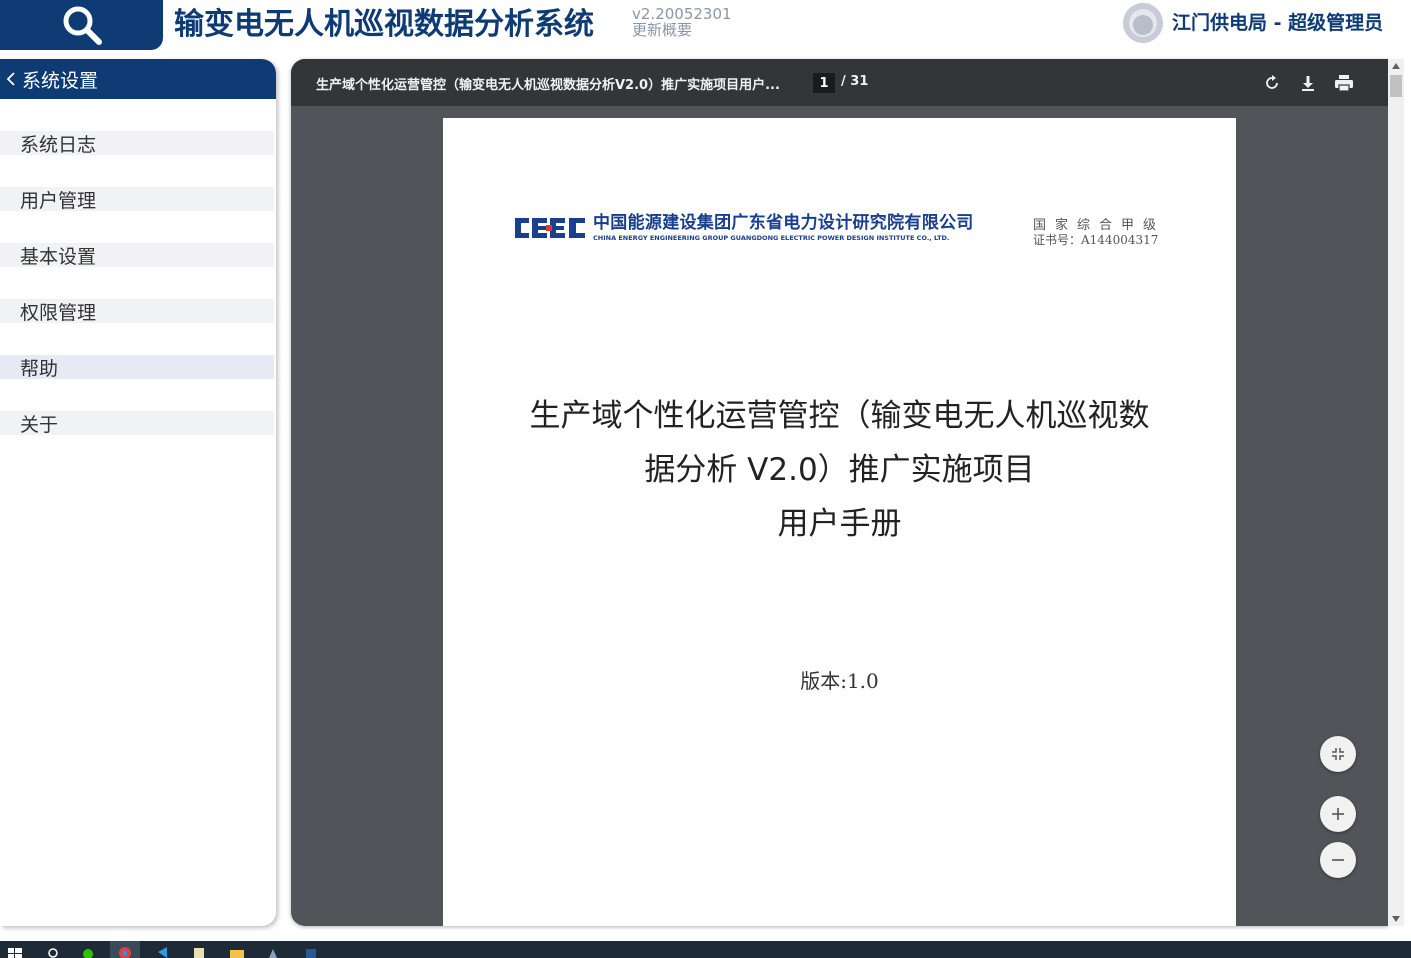  I want to click on sidebar-section-title: 系统设置, so click(60, 80).